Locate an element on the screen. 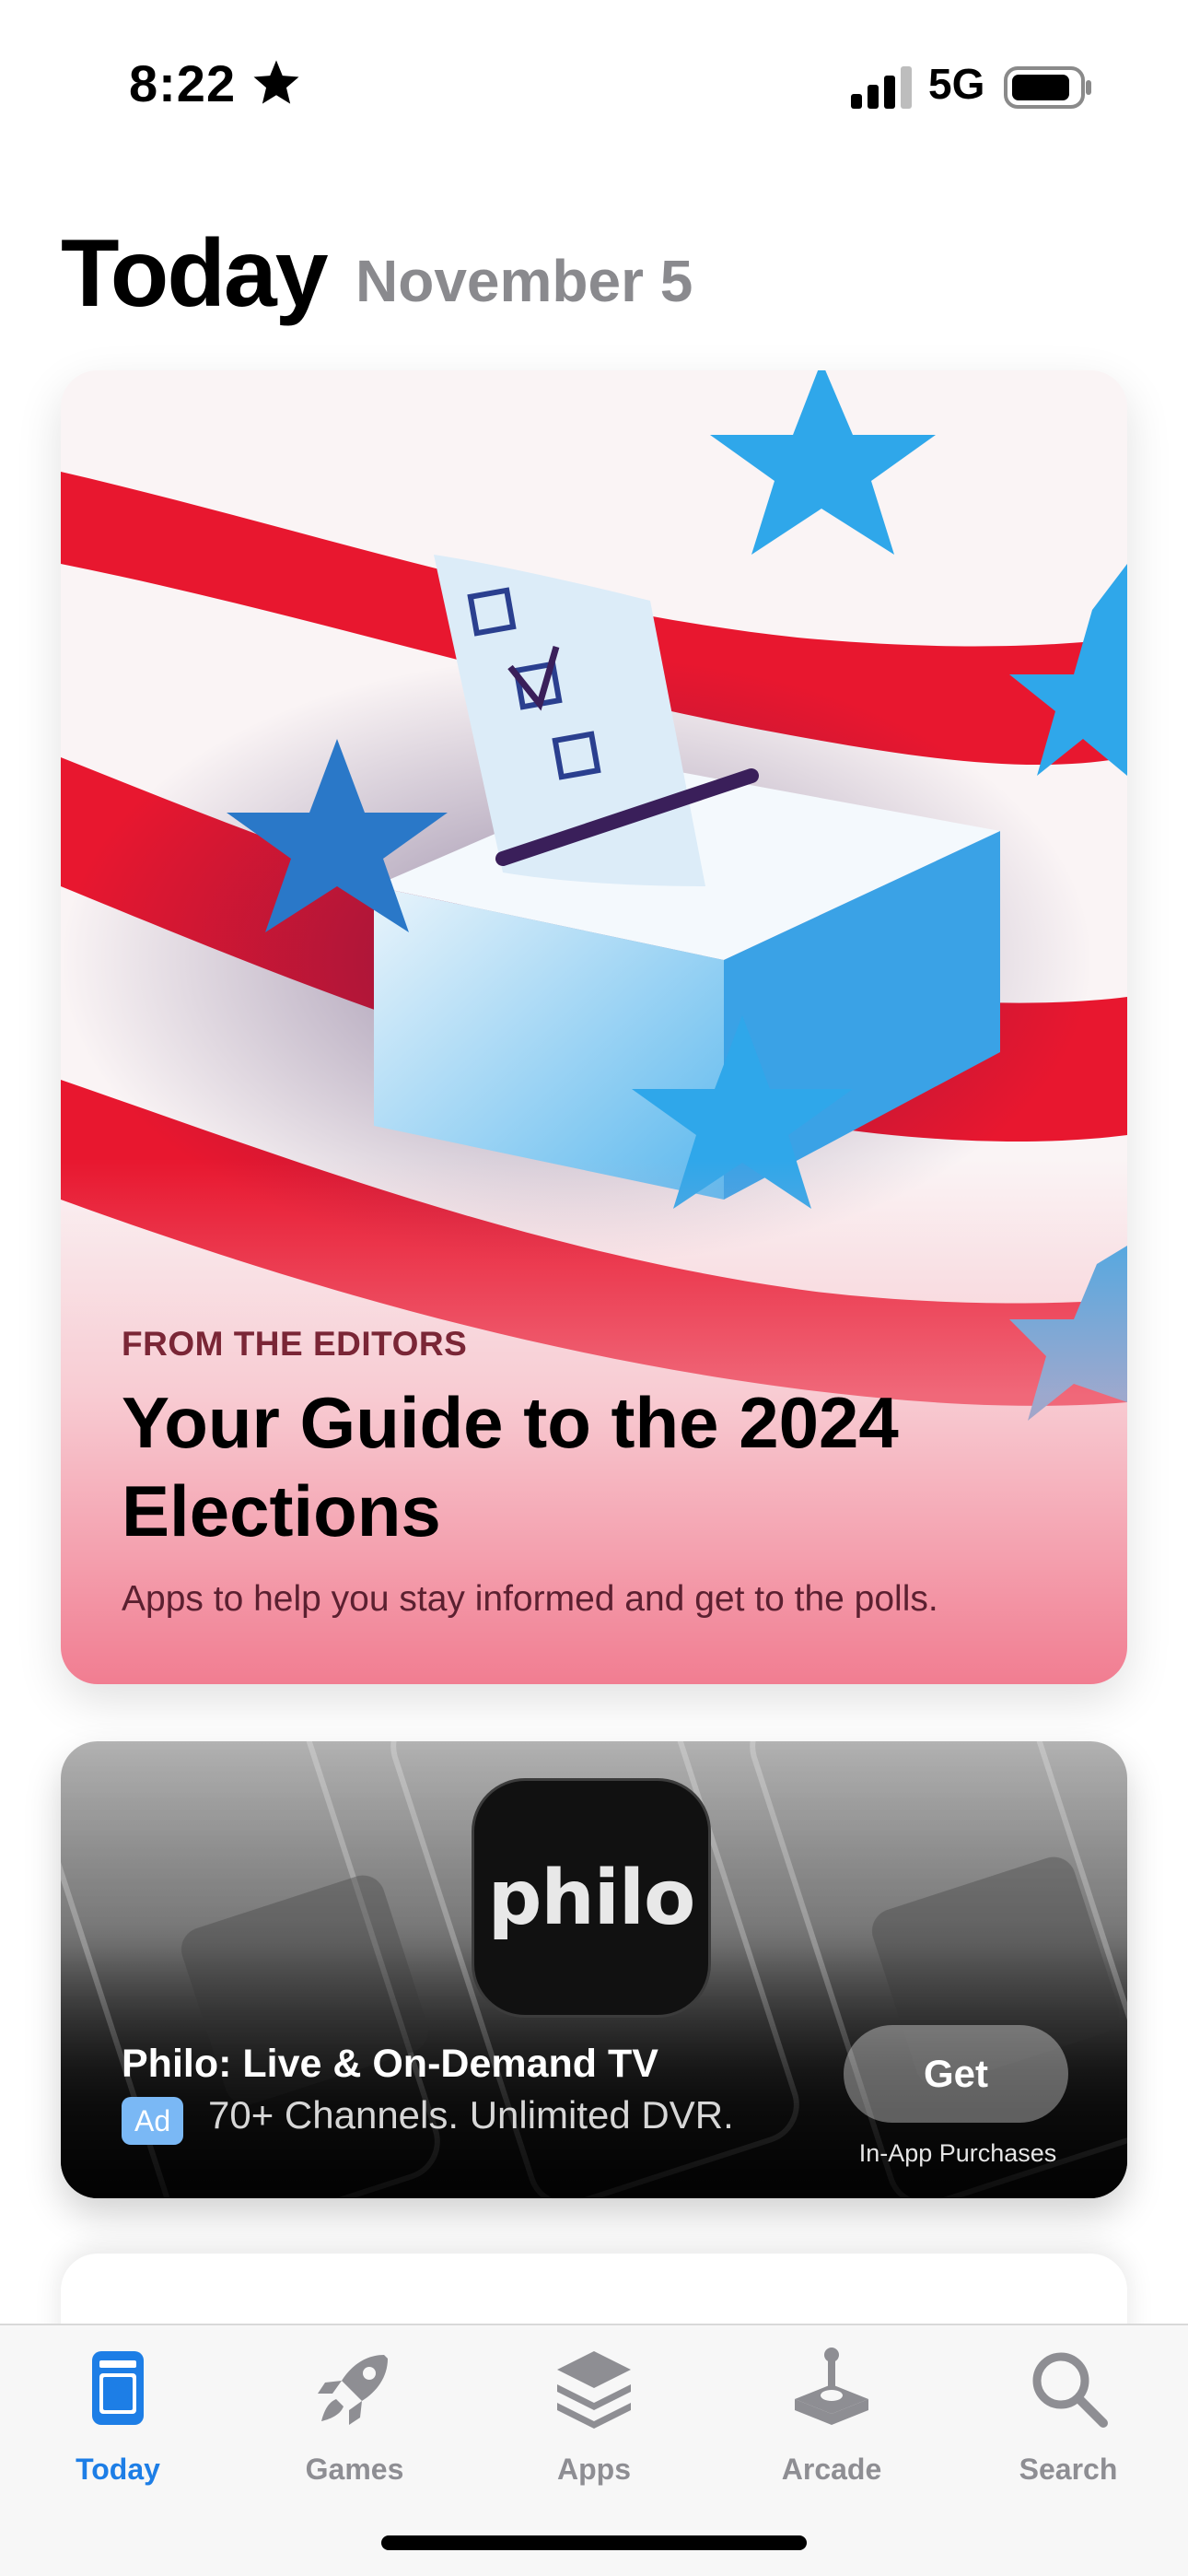 The height and width of the screenshot is (2576, 1188). tab-today: Today is located at coordinates (118, 2422).